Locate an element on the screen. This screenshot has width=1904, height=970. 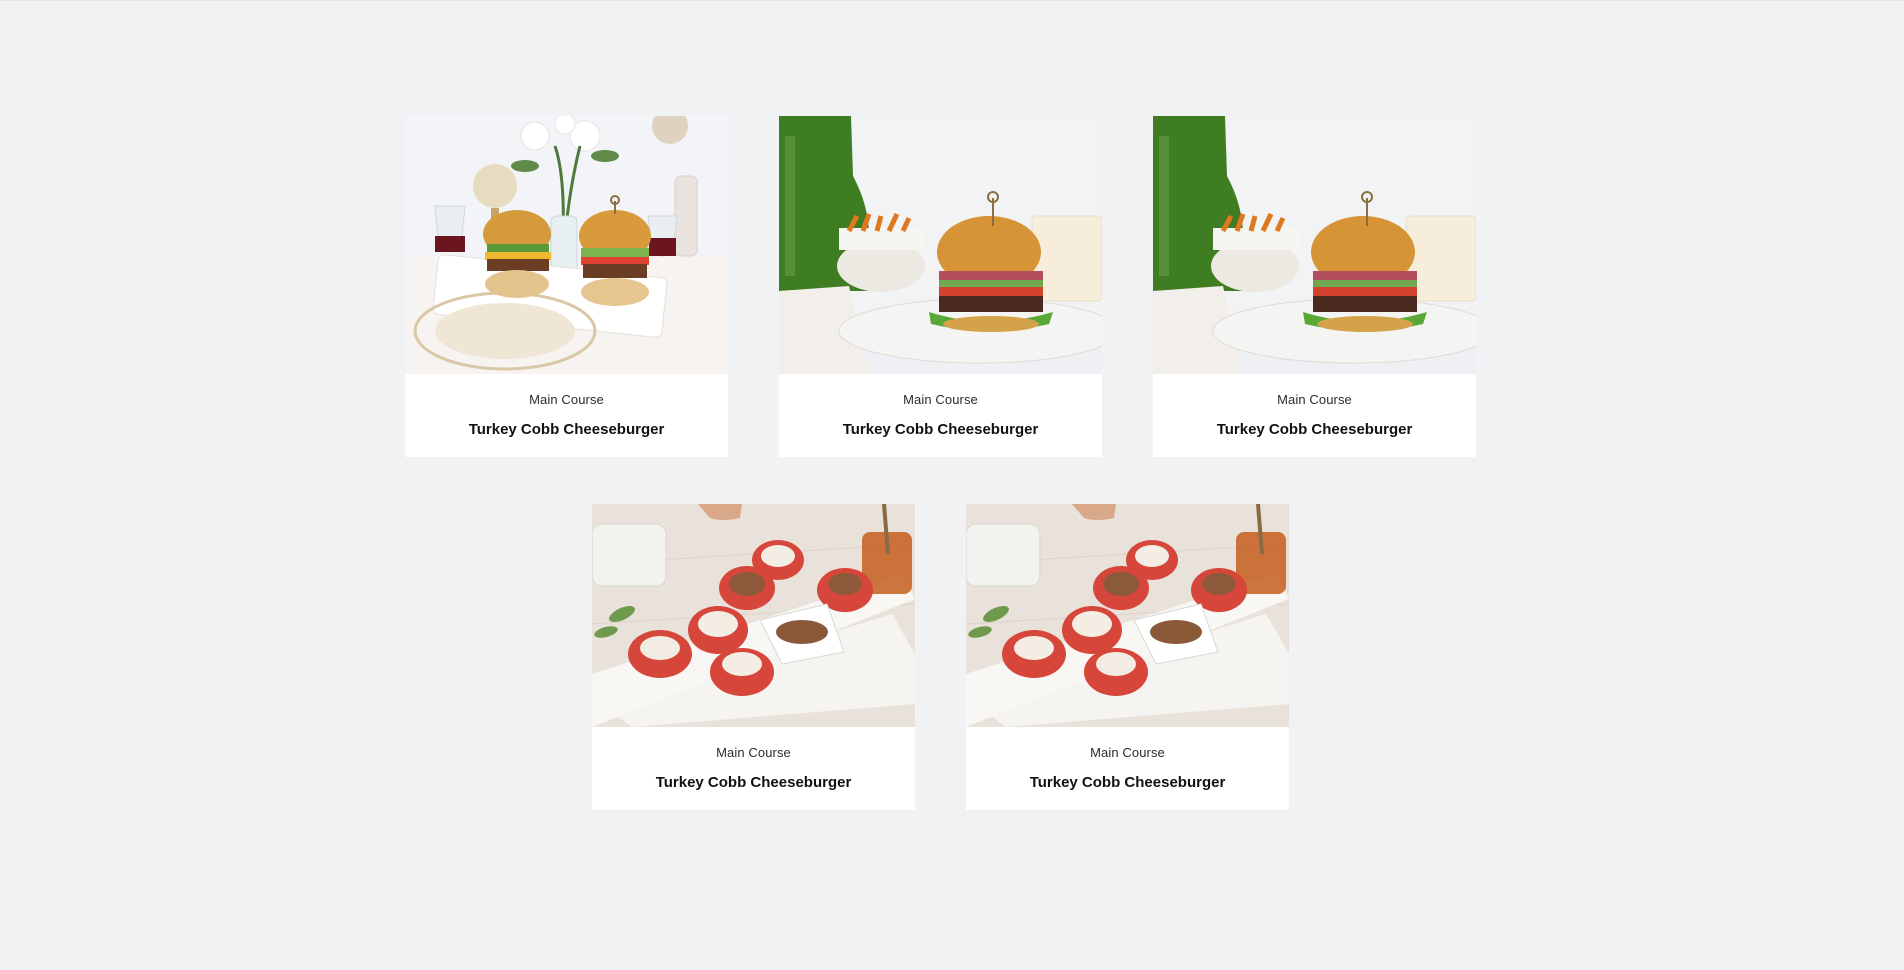
recipe-image-two-burgers is located at coordinates (566, 245).